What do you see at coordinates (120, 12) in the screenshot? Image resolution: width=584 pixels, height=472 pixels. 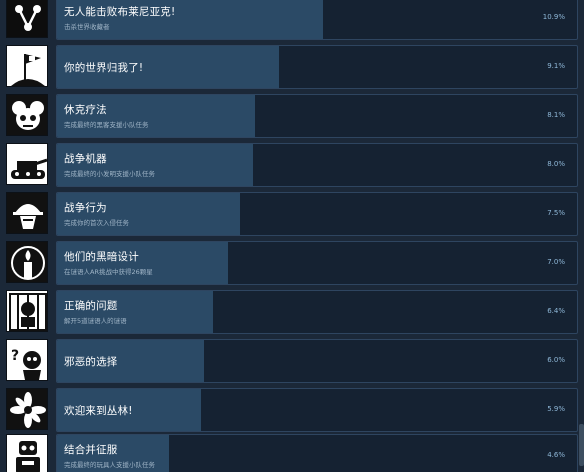 I see `achievement-title: 无人能击败布莱尼亚克!` at bounding box center [120, 12].